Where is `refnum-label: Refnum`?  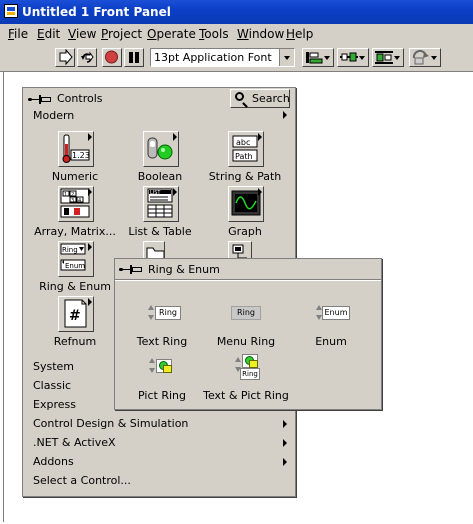 refnum-label: Refnum is located at coordinates (75, 341).